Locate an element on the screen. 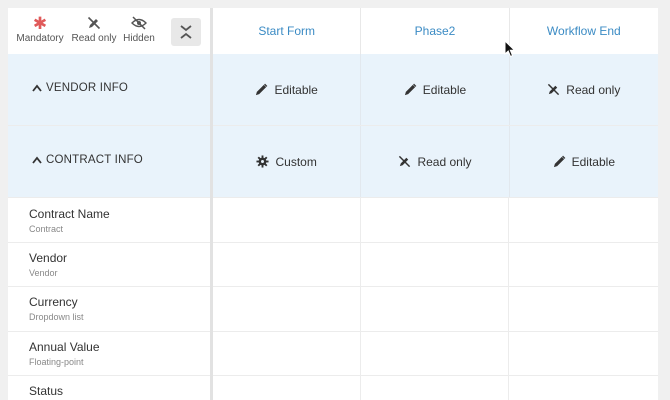 Image resolution: width=670 pixels, height=400 pixels. legend: ✱ Mandatory Read only Hidden is located at coordinates (109, 31).